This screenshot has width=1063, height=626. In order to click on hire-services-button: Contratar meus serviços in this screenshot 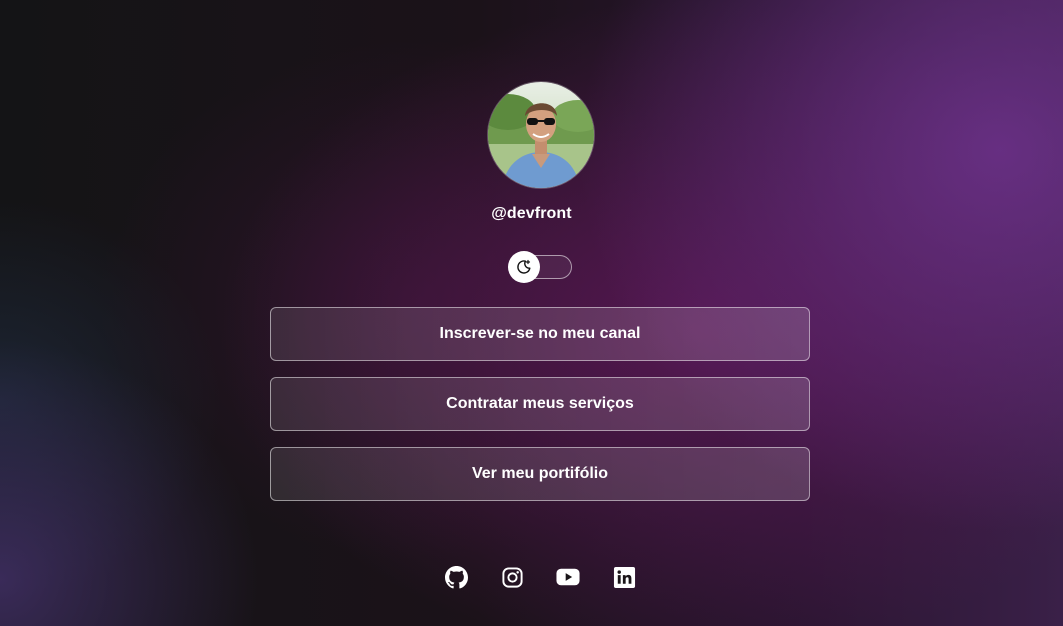, I will do `click(540, 404)`.